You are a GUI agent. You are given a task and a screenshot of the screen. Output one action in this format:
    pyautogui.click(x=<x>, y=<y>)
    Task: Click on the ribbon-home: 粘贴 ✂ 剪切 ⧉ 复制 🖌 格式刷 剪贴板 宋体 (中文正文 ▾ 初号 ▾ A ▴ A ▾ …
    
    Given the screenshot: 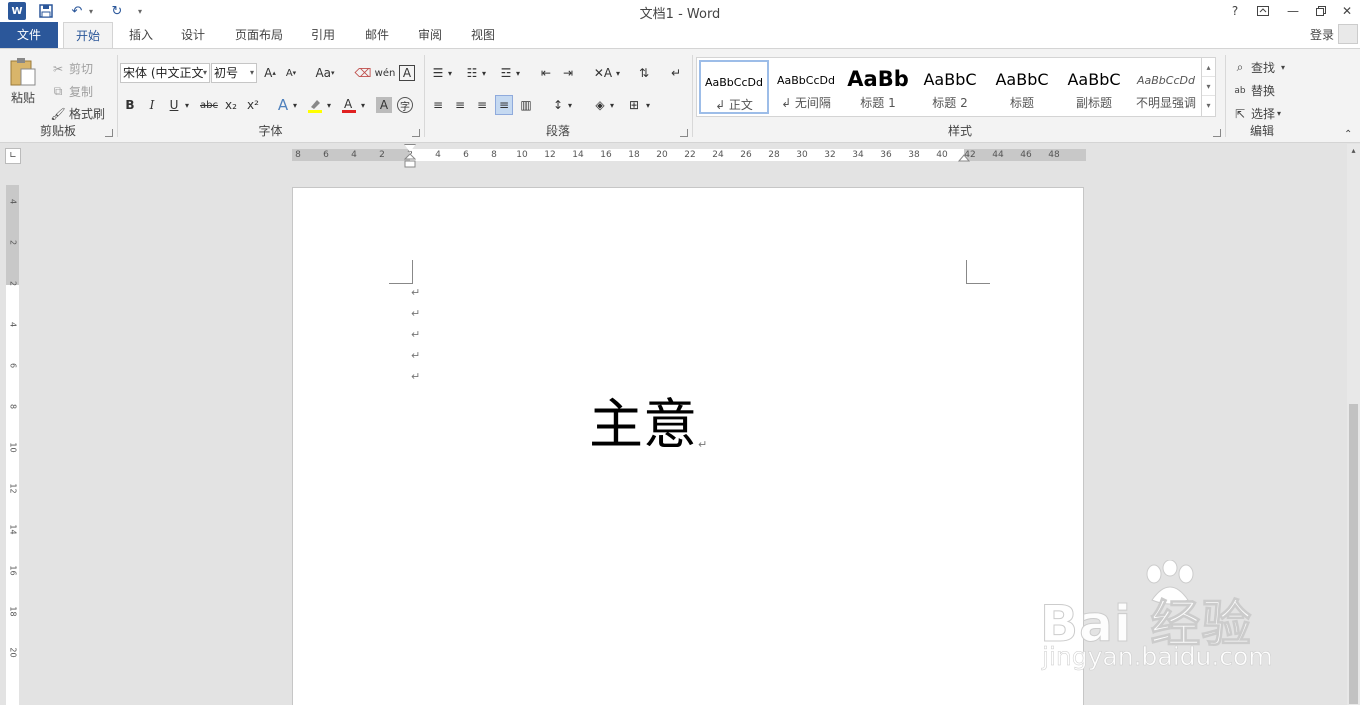 What is the action you would take?
    pyautogui.click(x=680, y=95)
    